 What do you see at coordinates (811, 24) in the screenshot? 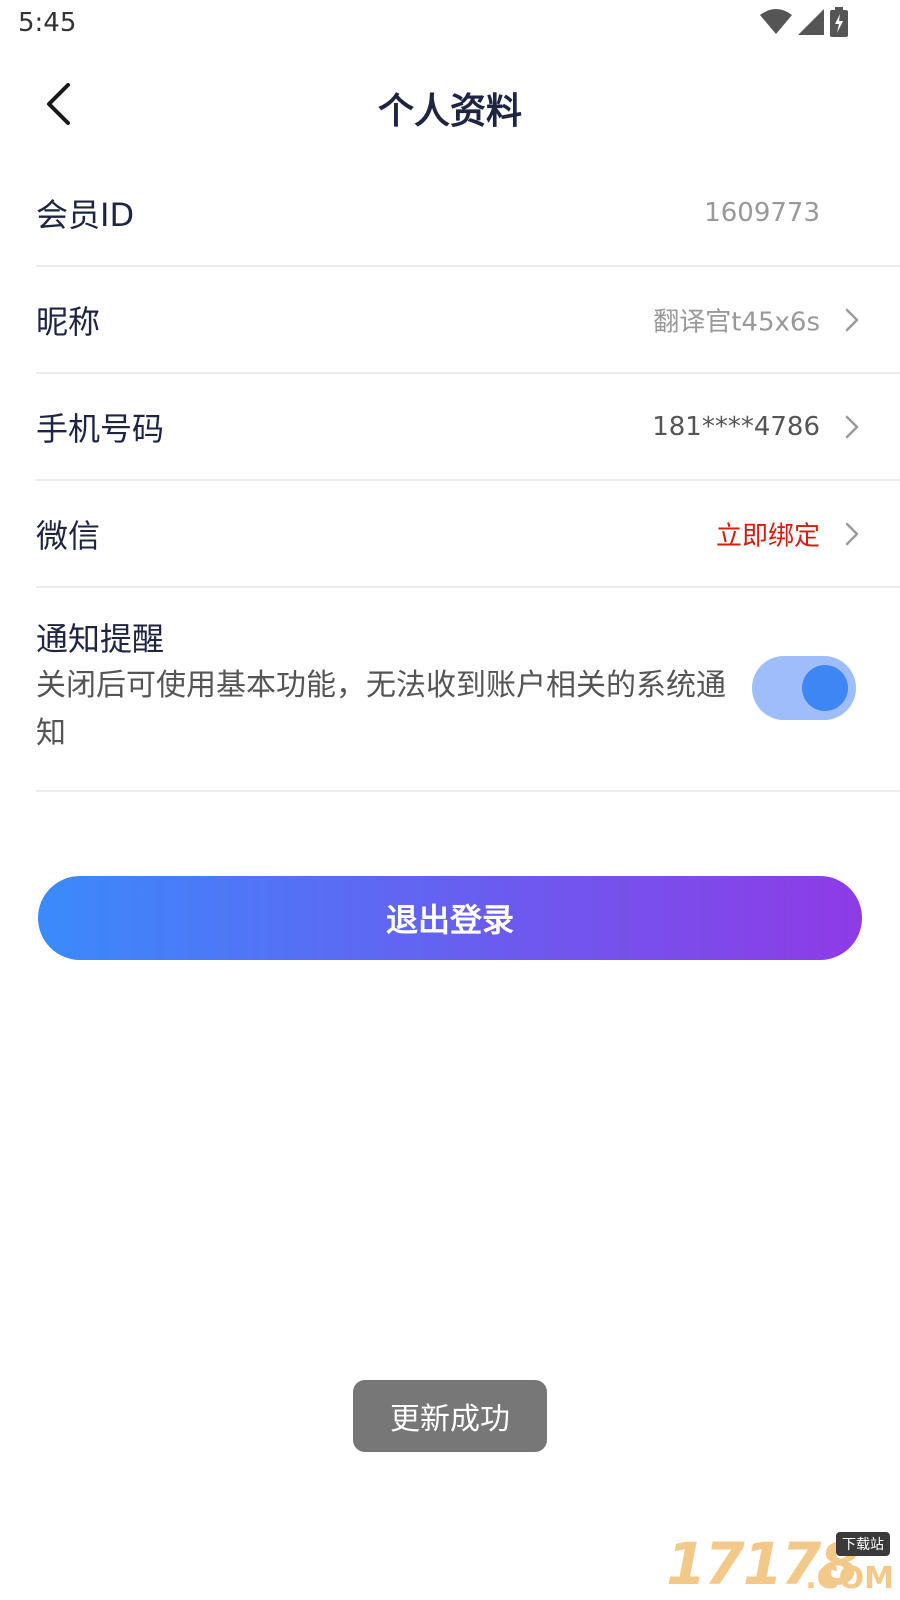
I see `signal-icon` at bounding box center [811, 24].